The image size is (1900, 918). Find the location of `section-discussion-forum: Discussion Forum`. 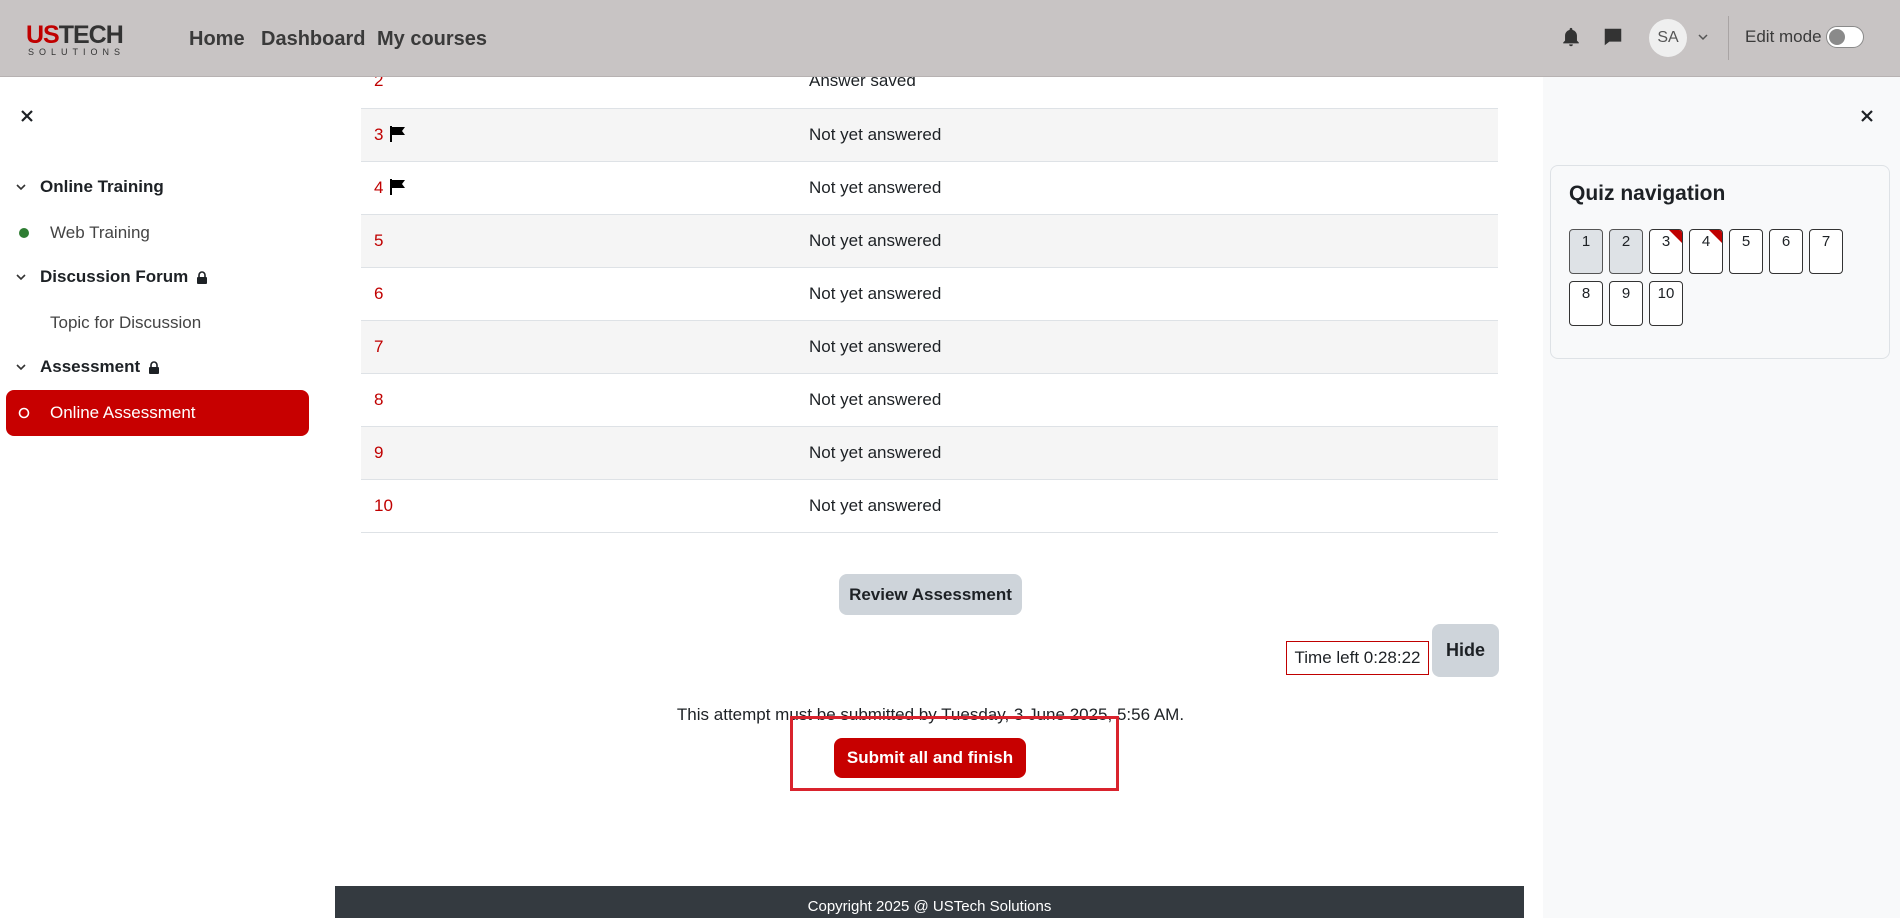

section-discussion-forum: Discussion Forum is located at coordinates (111, 277).